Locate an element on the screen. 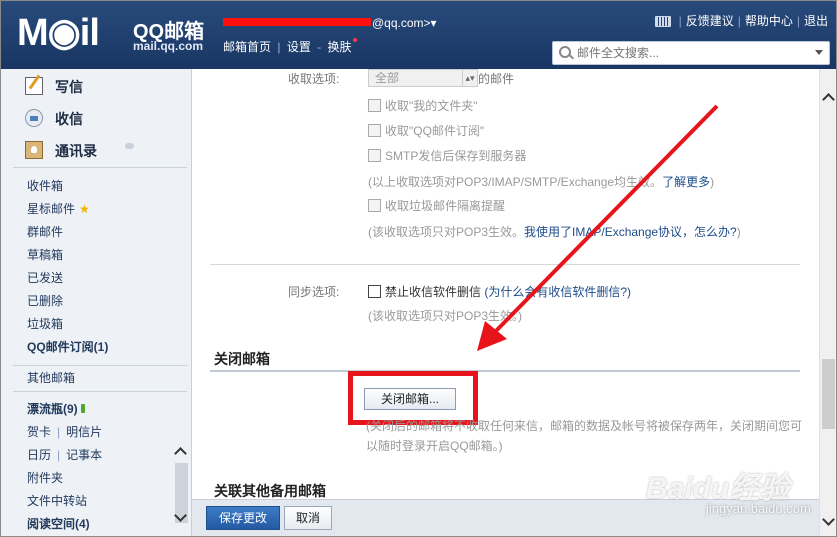 This screenshot has height=537, width=837. search-box is located at coordinates (691, 53).